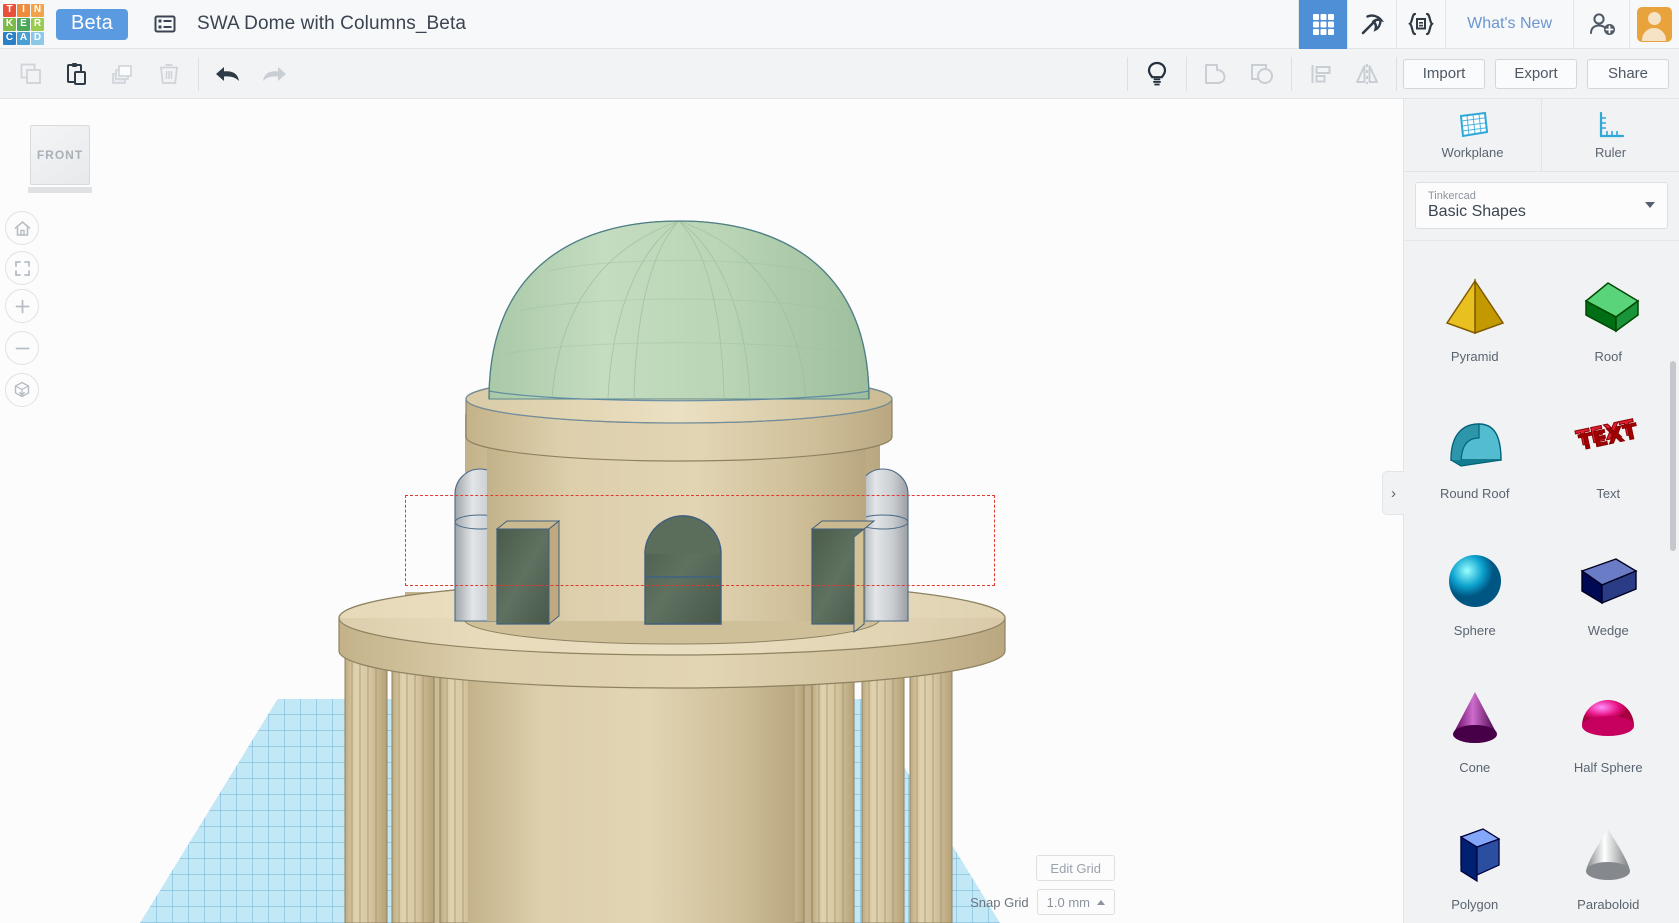 This screenshot has height=923, width=1679. Describe the element at coordinates (1262, 74) in the screenshot. I see `ungroup-button` at that location.